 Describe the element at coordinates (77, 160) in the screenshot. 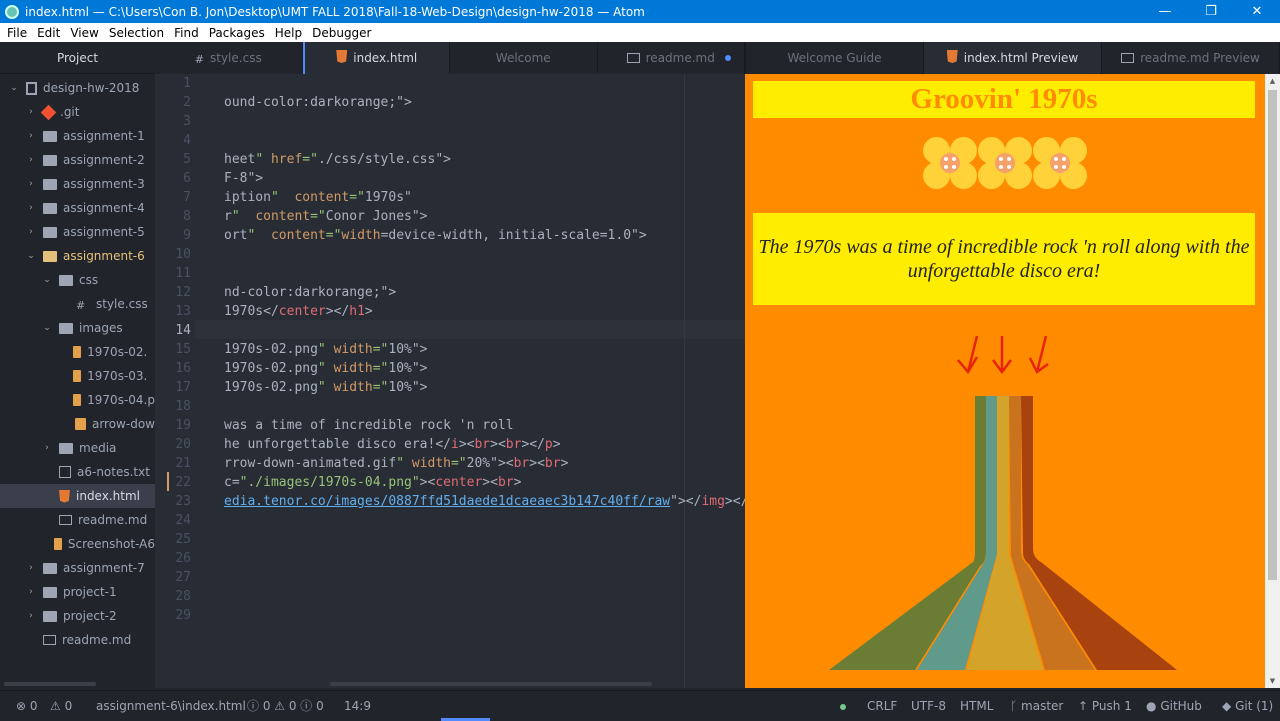

I see `tree-item: › assignment-2` at that location.